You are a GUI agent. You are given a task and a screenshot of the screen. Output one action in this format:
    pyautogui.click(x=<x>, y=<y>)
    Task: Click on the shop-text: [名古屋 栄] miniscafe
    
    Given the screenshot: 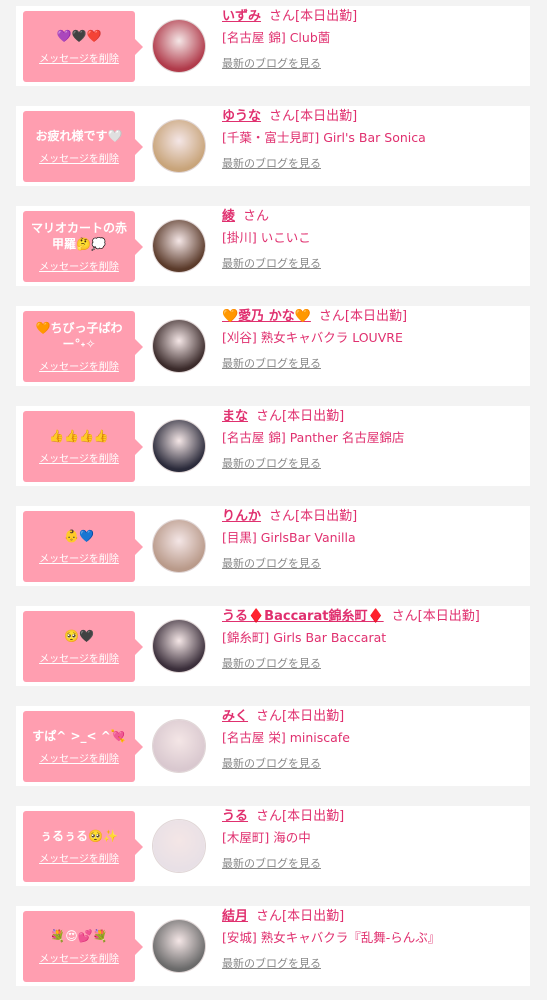 What is the action you would take?
    pyautogui.click(x=286, y=737)
    